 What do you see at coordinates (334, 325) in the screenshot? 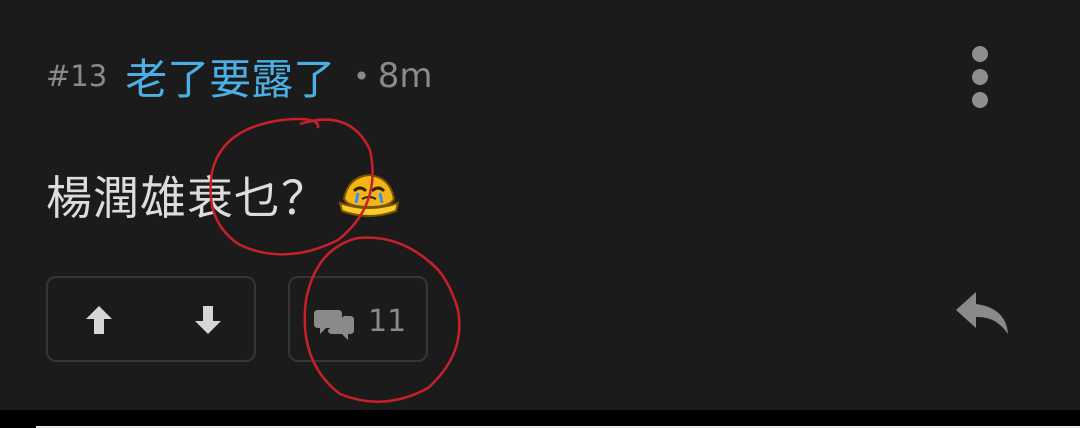
I see `chat-bubbles-icon` at bounding box center [334, 325].